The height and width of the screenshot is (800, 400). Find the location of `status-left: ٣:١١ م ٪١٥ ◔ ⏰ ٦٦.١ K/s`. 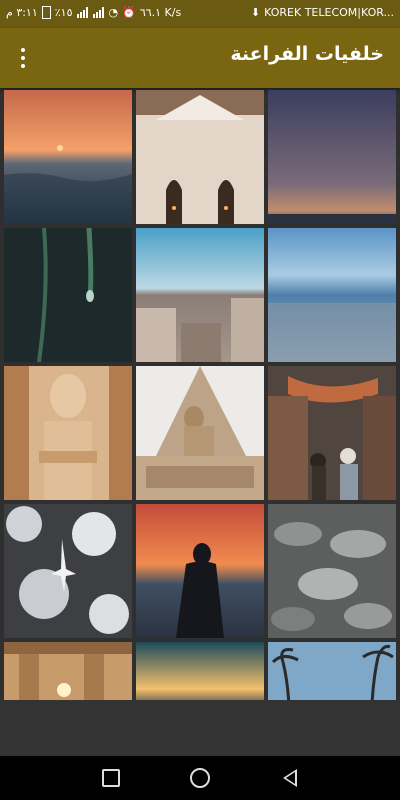

status-left: ٣:١١ م ٪١٥ ◔ ⏰ ٦٦.١ K/s is located at coordinates (93, 12).